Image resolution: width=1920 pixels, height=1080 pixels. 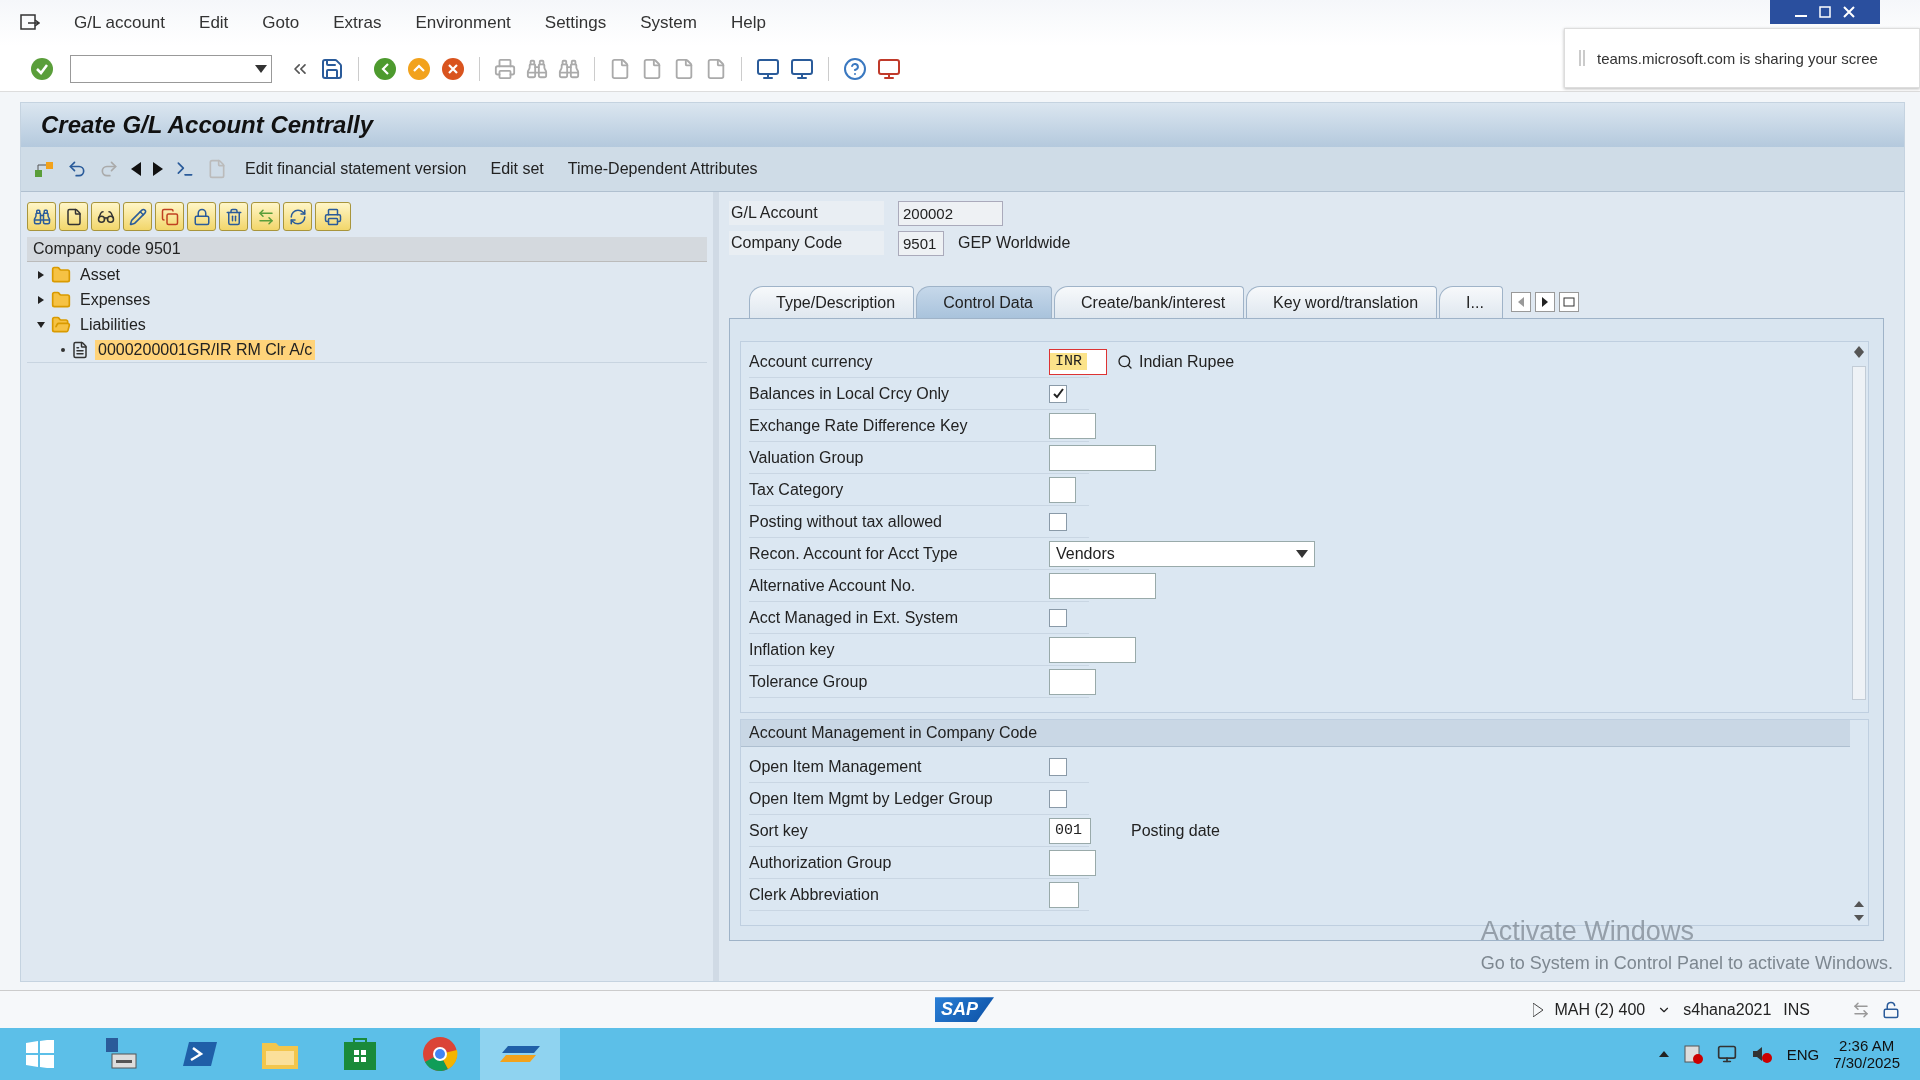 I want to click on unlock-icon, so click(x=1891, y=1009).